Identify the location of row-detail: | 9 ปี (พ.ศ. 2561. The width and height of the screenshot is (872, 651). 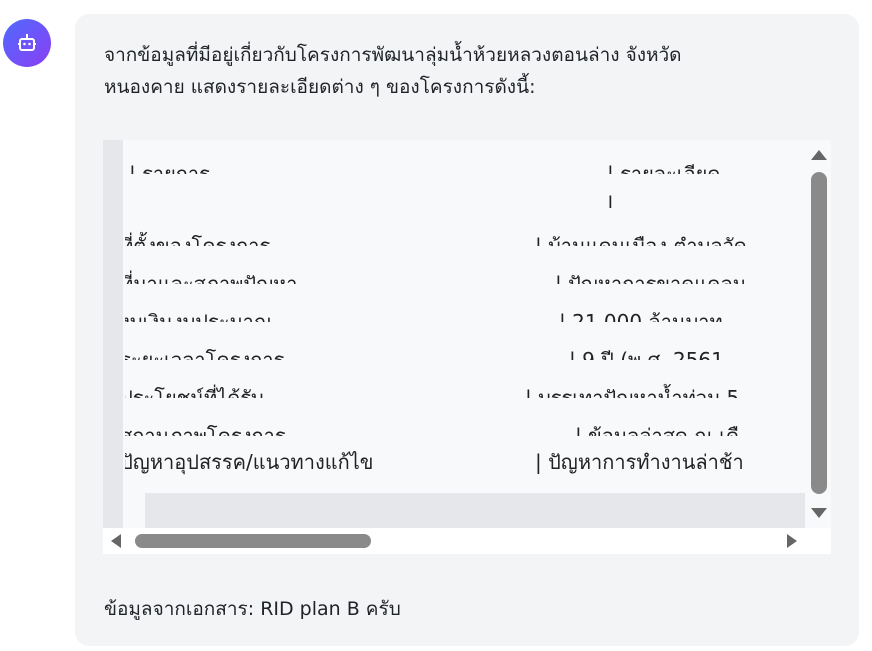
(646, 354).